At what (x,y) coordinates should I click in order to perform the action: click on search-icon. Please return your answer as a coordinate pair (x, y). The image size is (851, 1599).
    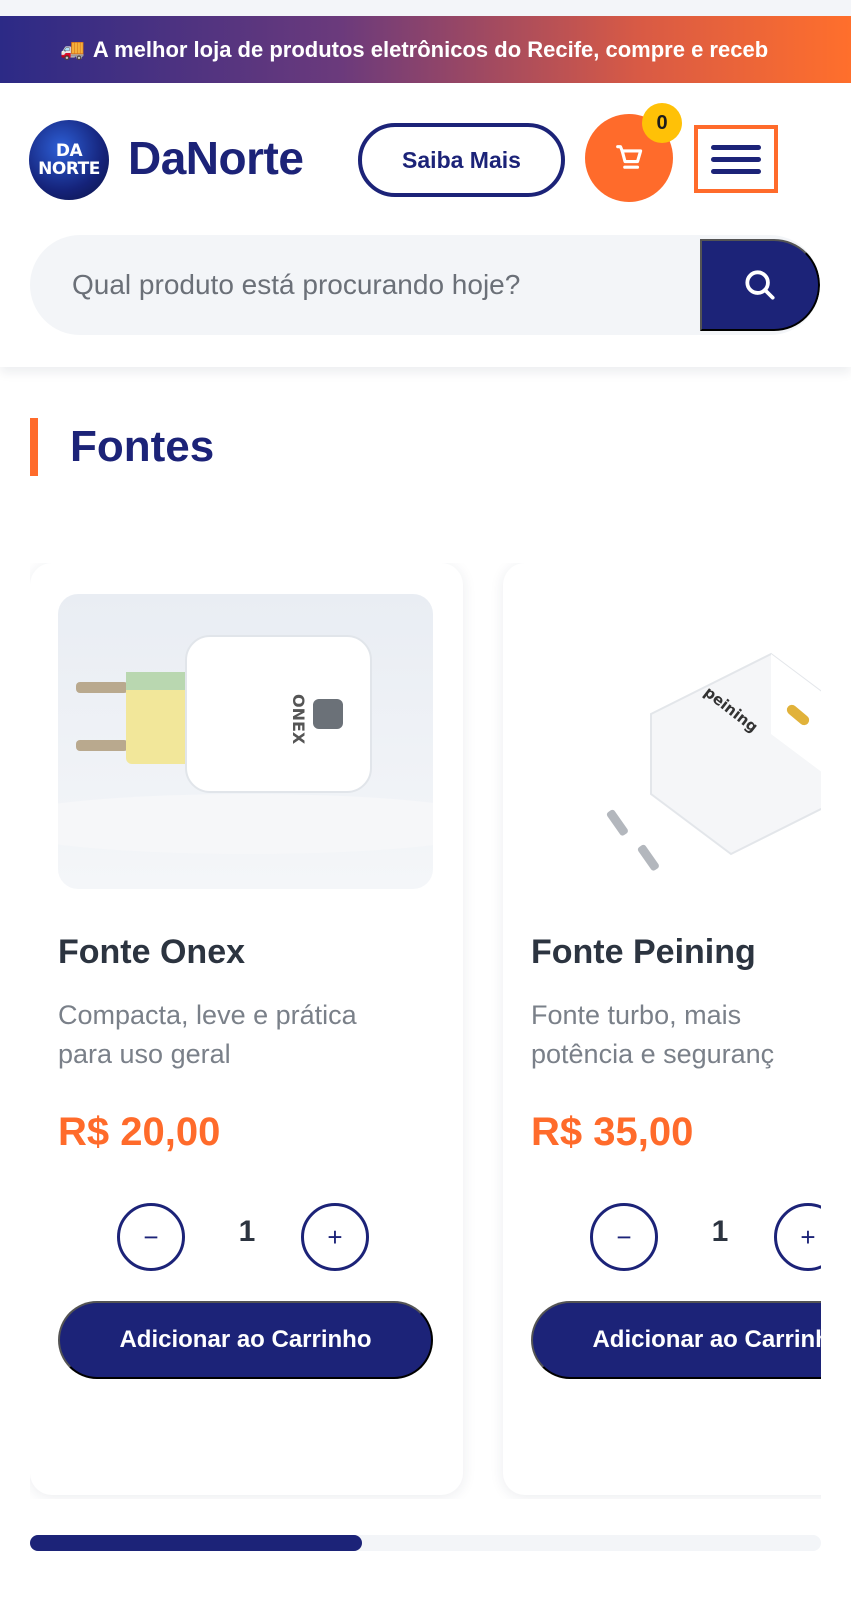
    Looking at the image, I should click on (760, 285).